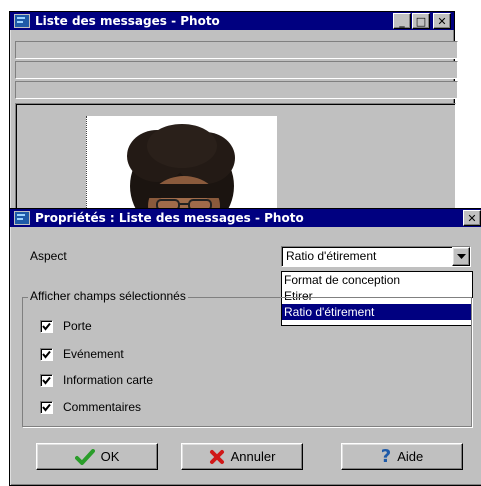 The image size is (481, 486). I want to click on help-button: ? Aide, so click(402, 456).